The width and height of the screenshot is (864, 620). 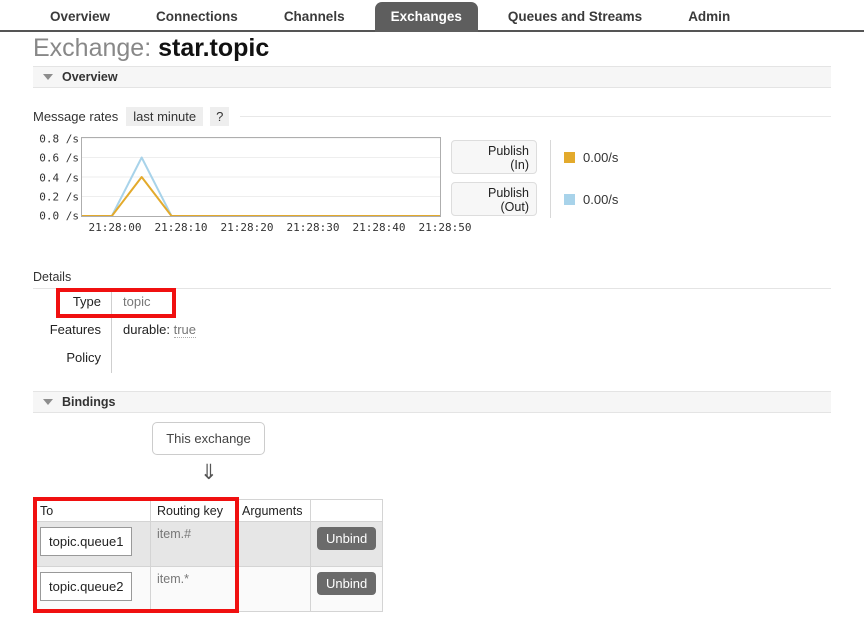 I want to click on x-tick-label: 21:28:20, so click(x=247, y=227).